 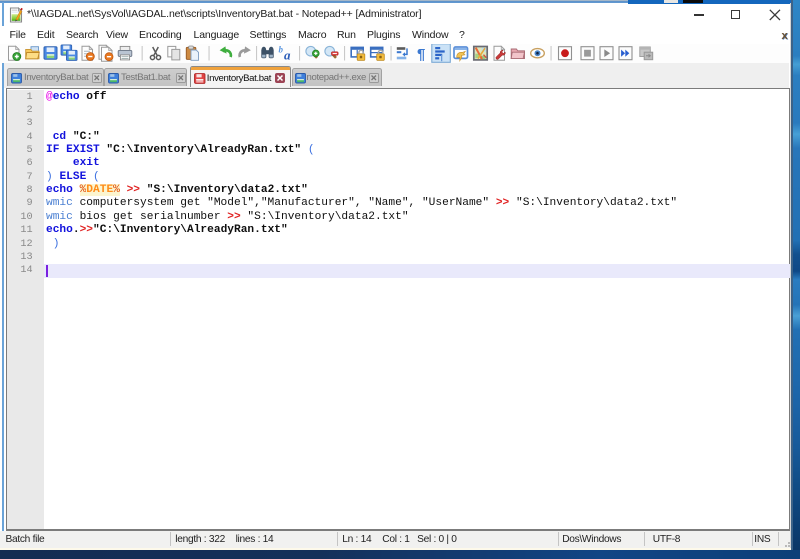 I want to click on svg-text: b, so click(x=281, y=49).